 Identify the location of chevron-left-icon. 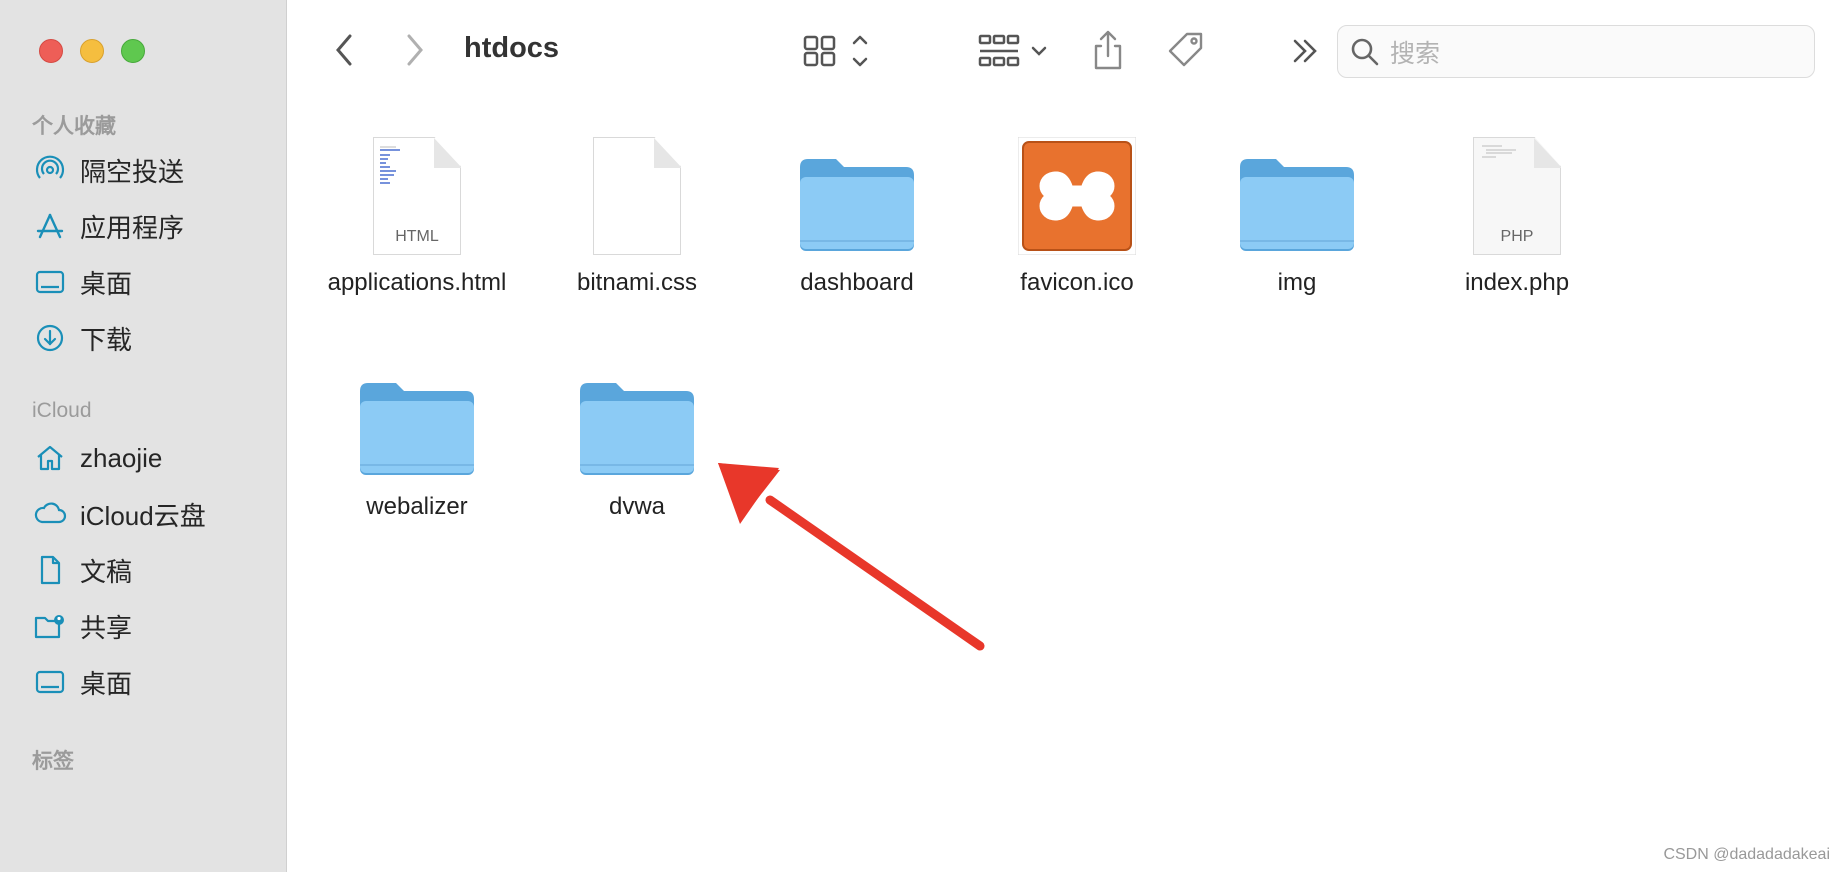
(344, 50).